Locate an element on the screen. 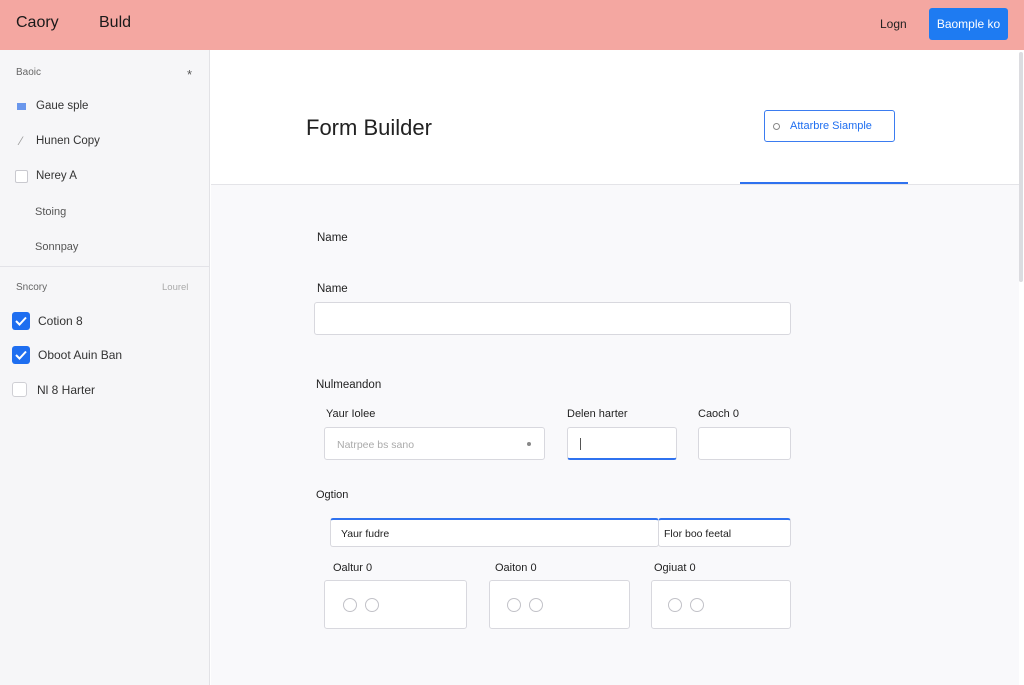 This screenshot has height=685, width=1024. group-label: Nulmeandon is located at coordinates (349, 385).